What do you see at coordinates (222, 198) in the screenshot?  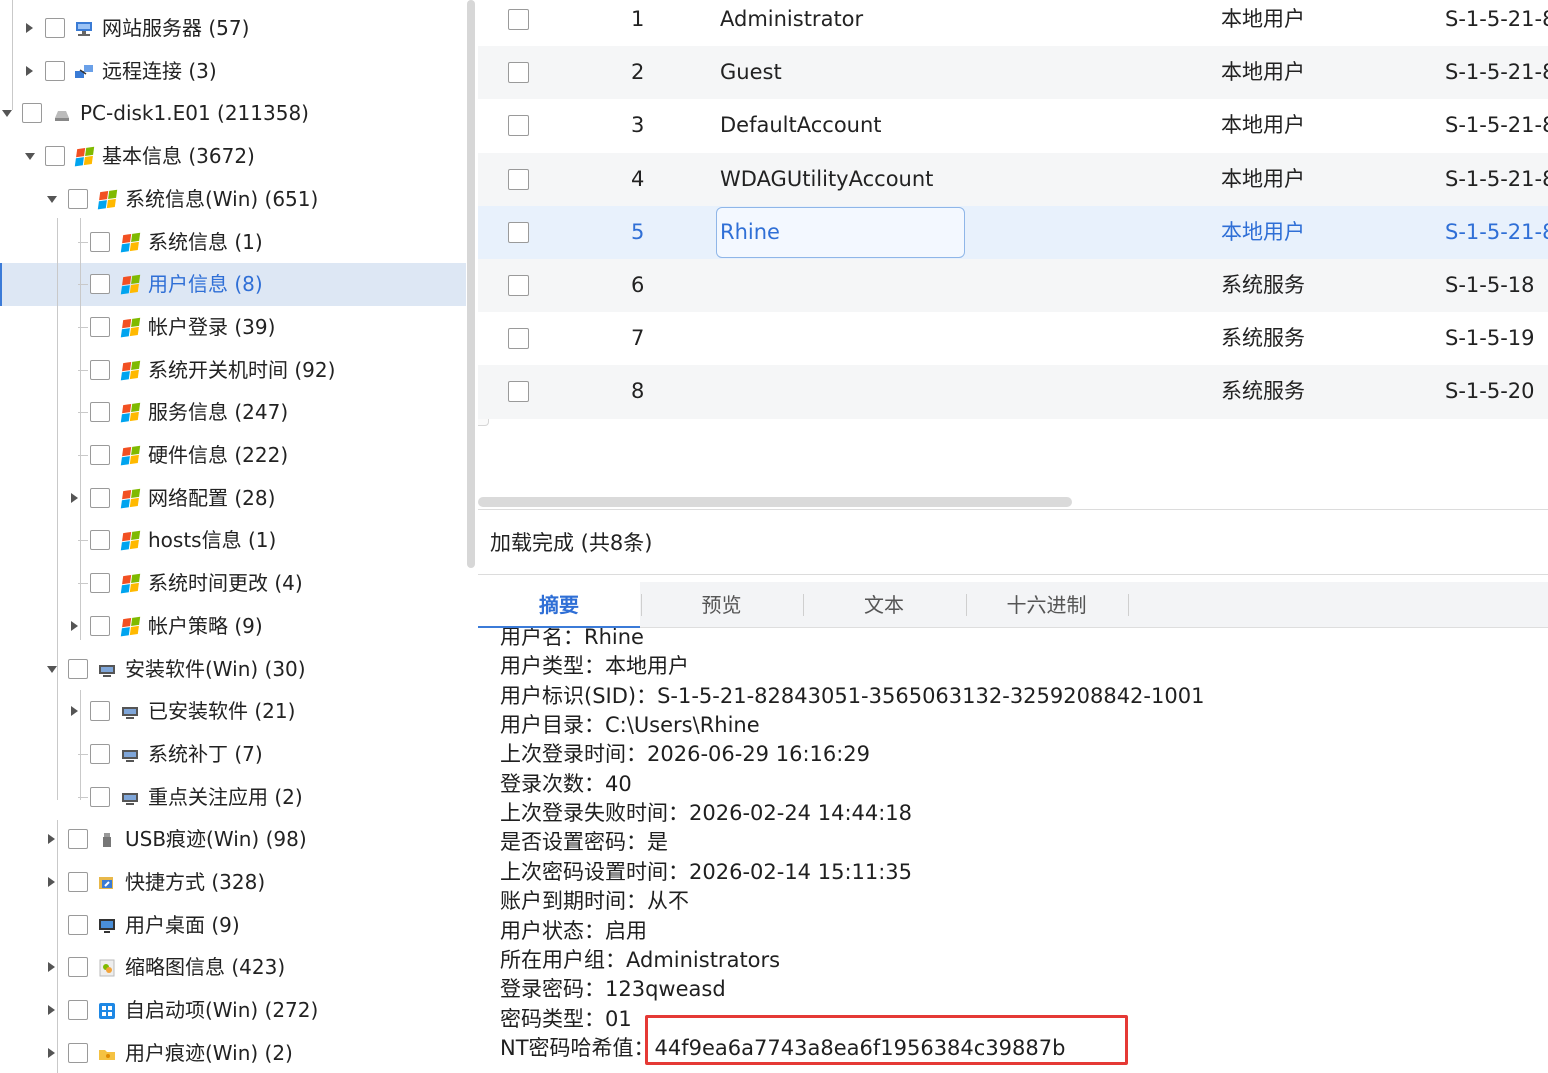 I see `tree-item-label: 系统信息(Win) (651)` at bounding box center [222, 198].